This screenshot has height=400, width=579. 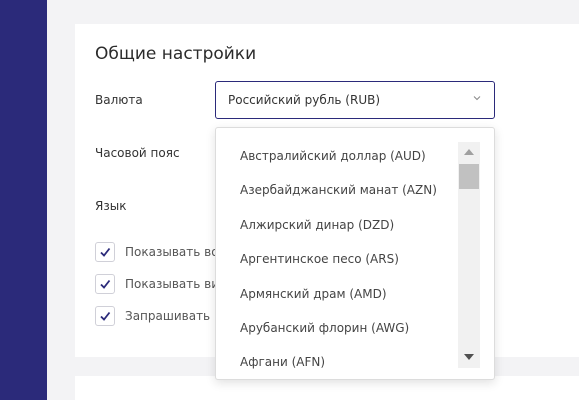 I want to click on dropdown-option: Алжирский динар (DZD), so click(x=317, y=225).